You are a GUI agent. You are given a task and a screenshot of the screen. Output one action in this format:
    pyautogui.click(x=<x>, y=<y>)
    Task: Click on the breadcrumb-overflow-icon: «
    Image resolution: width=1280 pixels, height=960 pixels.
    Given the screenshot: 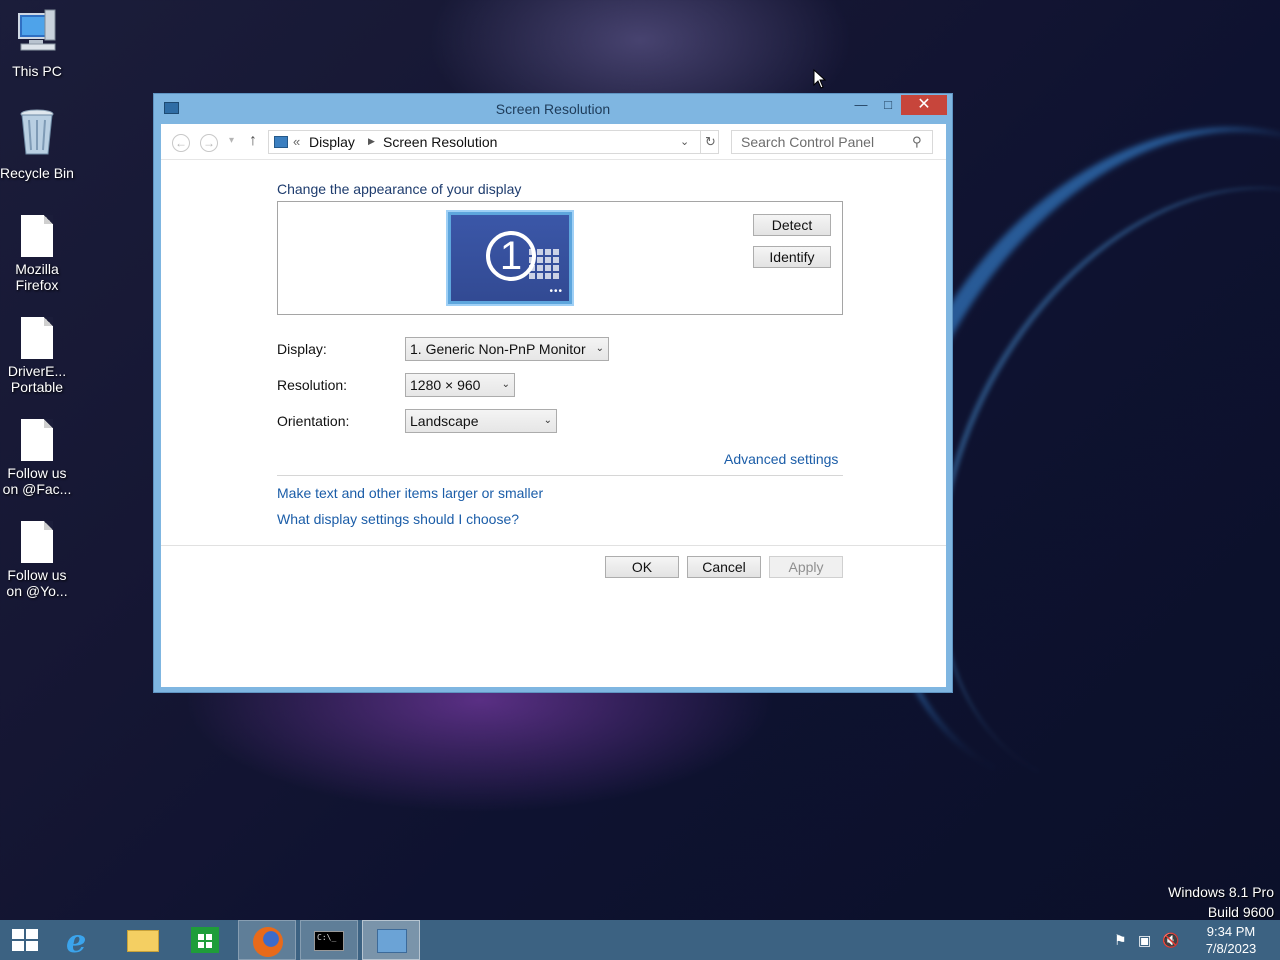 What is the action you would take?
    pyautogui.click(x=296, y=141)
    